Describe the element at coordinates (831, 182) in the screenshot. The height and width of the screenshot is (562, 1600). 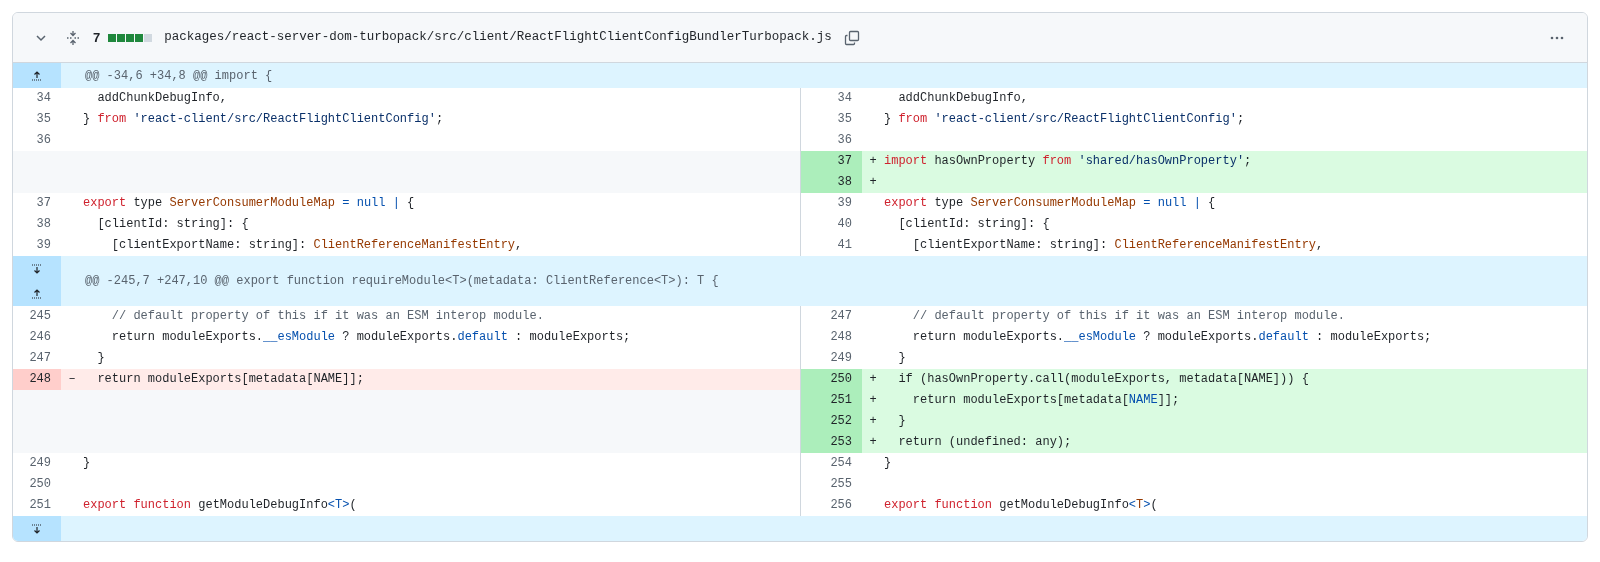
I see `line-number: 38` at that location.